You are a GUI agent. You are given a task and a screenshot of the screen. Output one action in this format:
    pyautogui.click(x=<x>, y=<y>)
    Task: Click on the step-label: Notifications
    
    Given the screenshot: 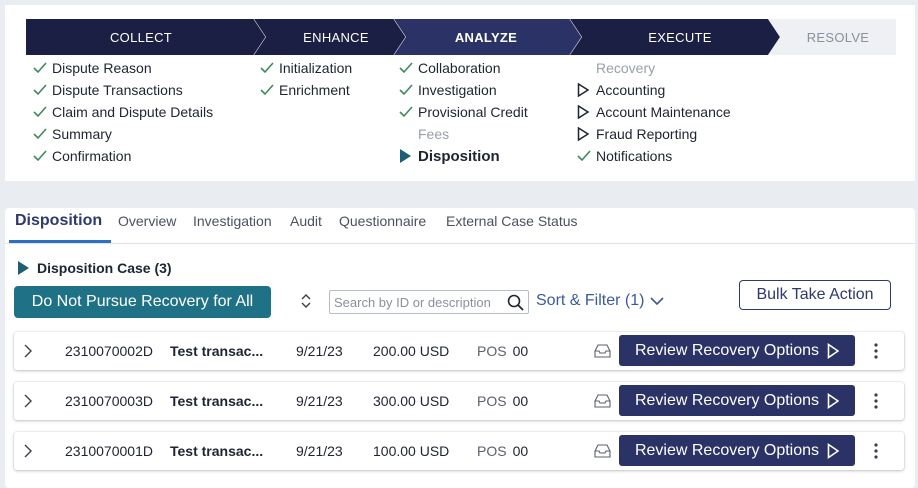 What is the action you would take?
    pyautogui.click(x=634, y=156)
    